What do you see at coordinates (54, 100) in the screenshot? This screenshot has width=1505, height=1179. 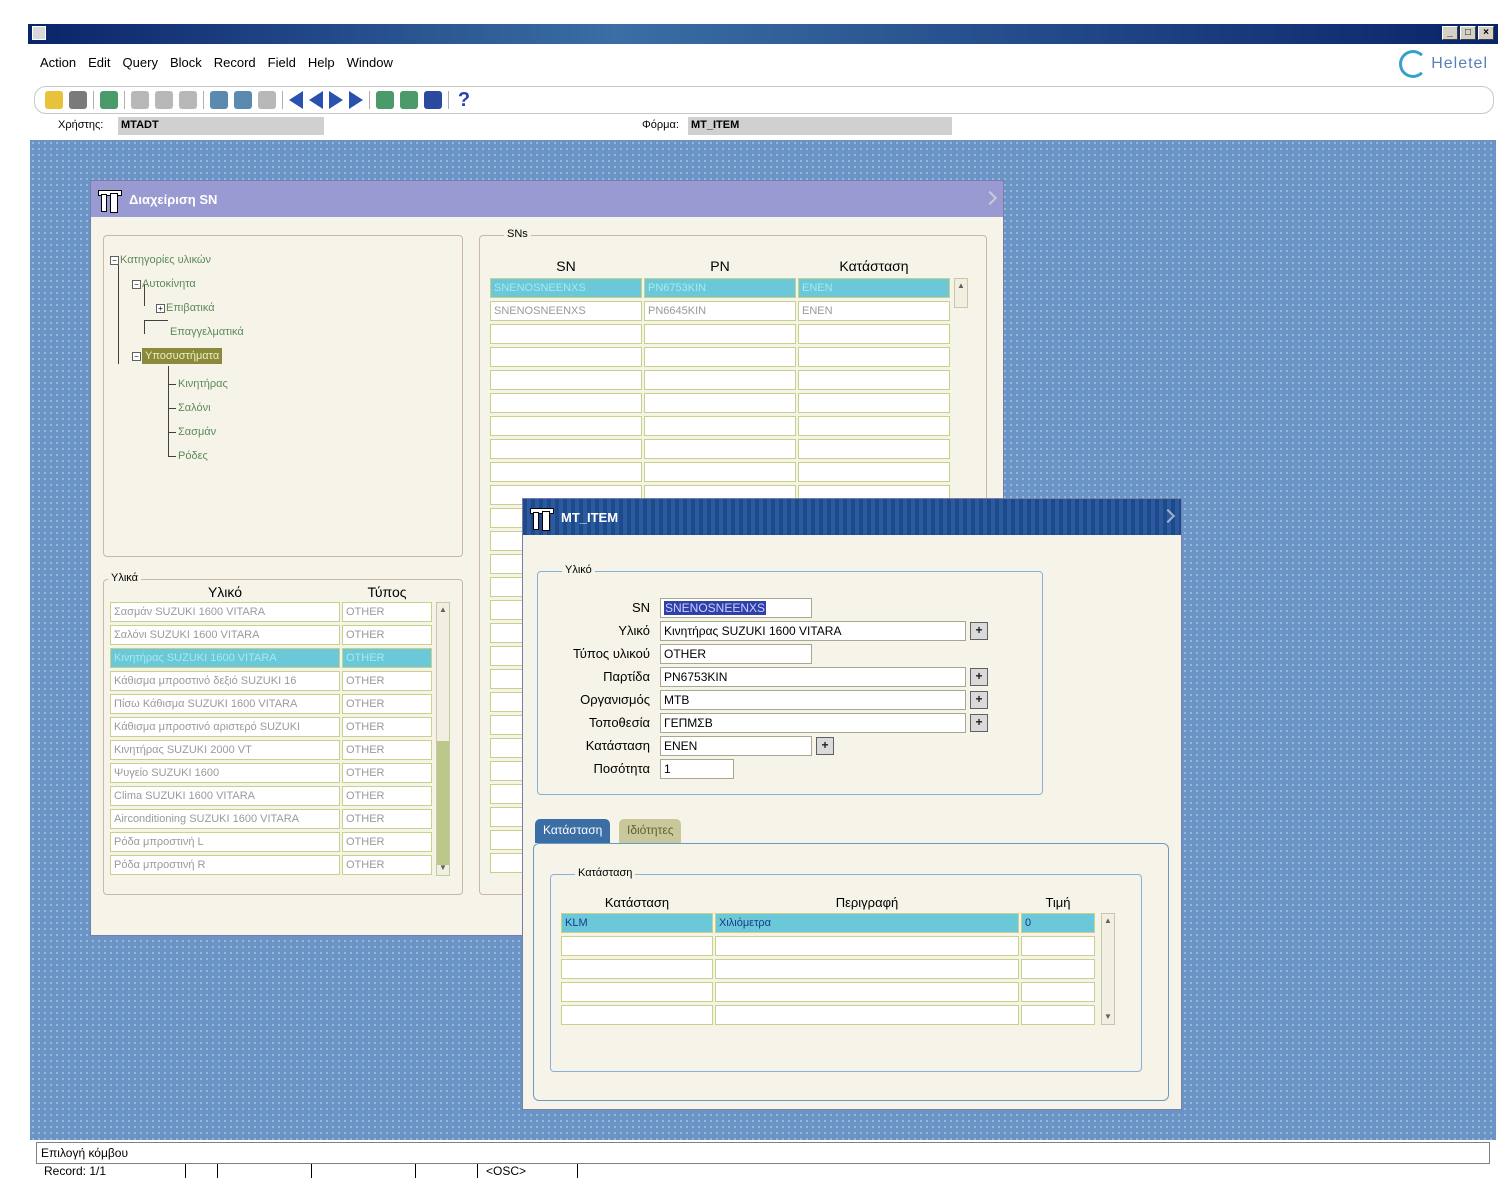 I see `save-icon` at bounding box center [54, 100].